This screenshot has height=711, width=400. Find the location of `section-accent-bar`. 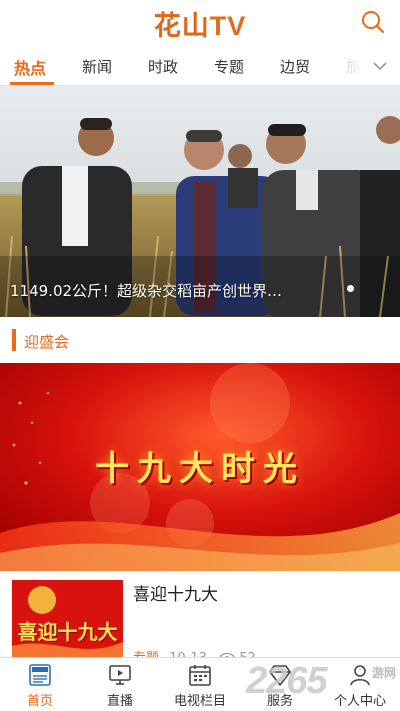

section-accent-bar is located at coordinates (14, 340).